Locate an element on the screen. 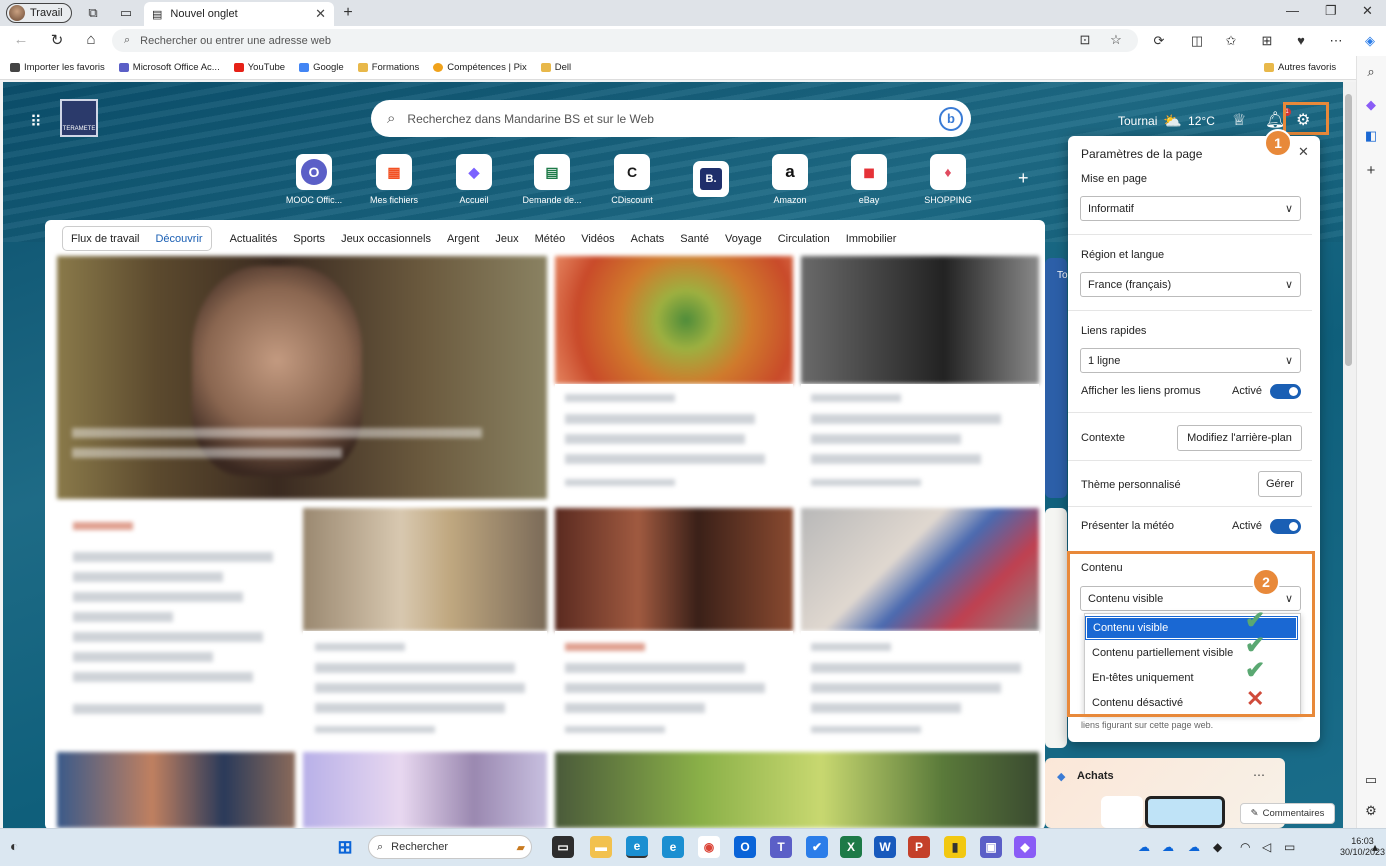 The height and width of the screenshot is (866, 1386). tab-weather: Météo is located at coordinates (550, 239).